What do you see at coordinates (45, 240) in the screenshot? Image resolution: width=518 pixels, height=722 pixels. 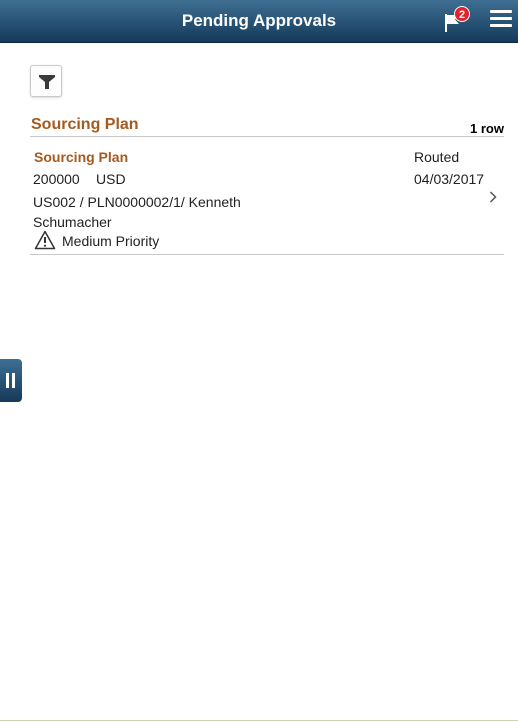 I see `warning-icon` at bounding box center [45, 240].